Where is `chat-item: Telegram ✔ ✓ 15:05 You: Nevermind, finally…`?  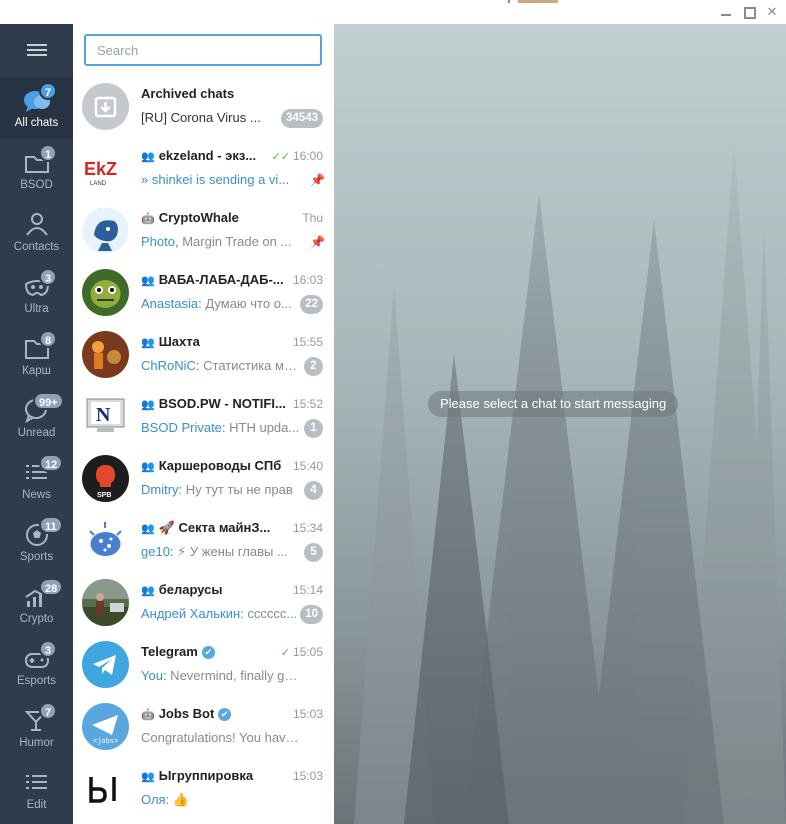
chat-item: Telegram ✔ ✓ 15:05 You: Nevermind, finally… is located at coordinates (203, 665).